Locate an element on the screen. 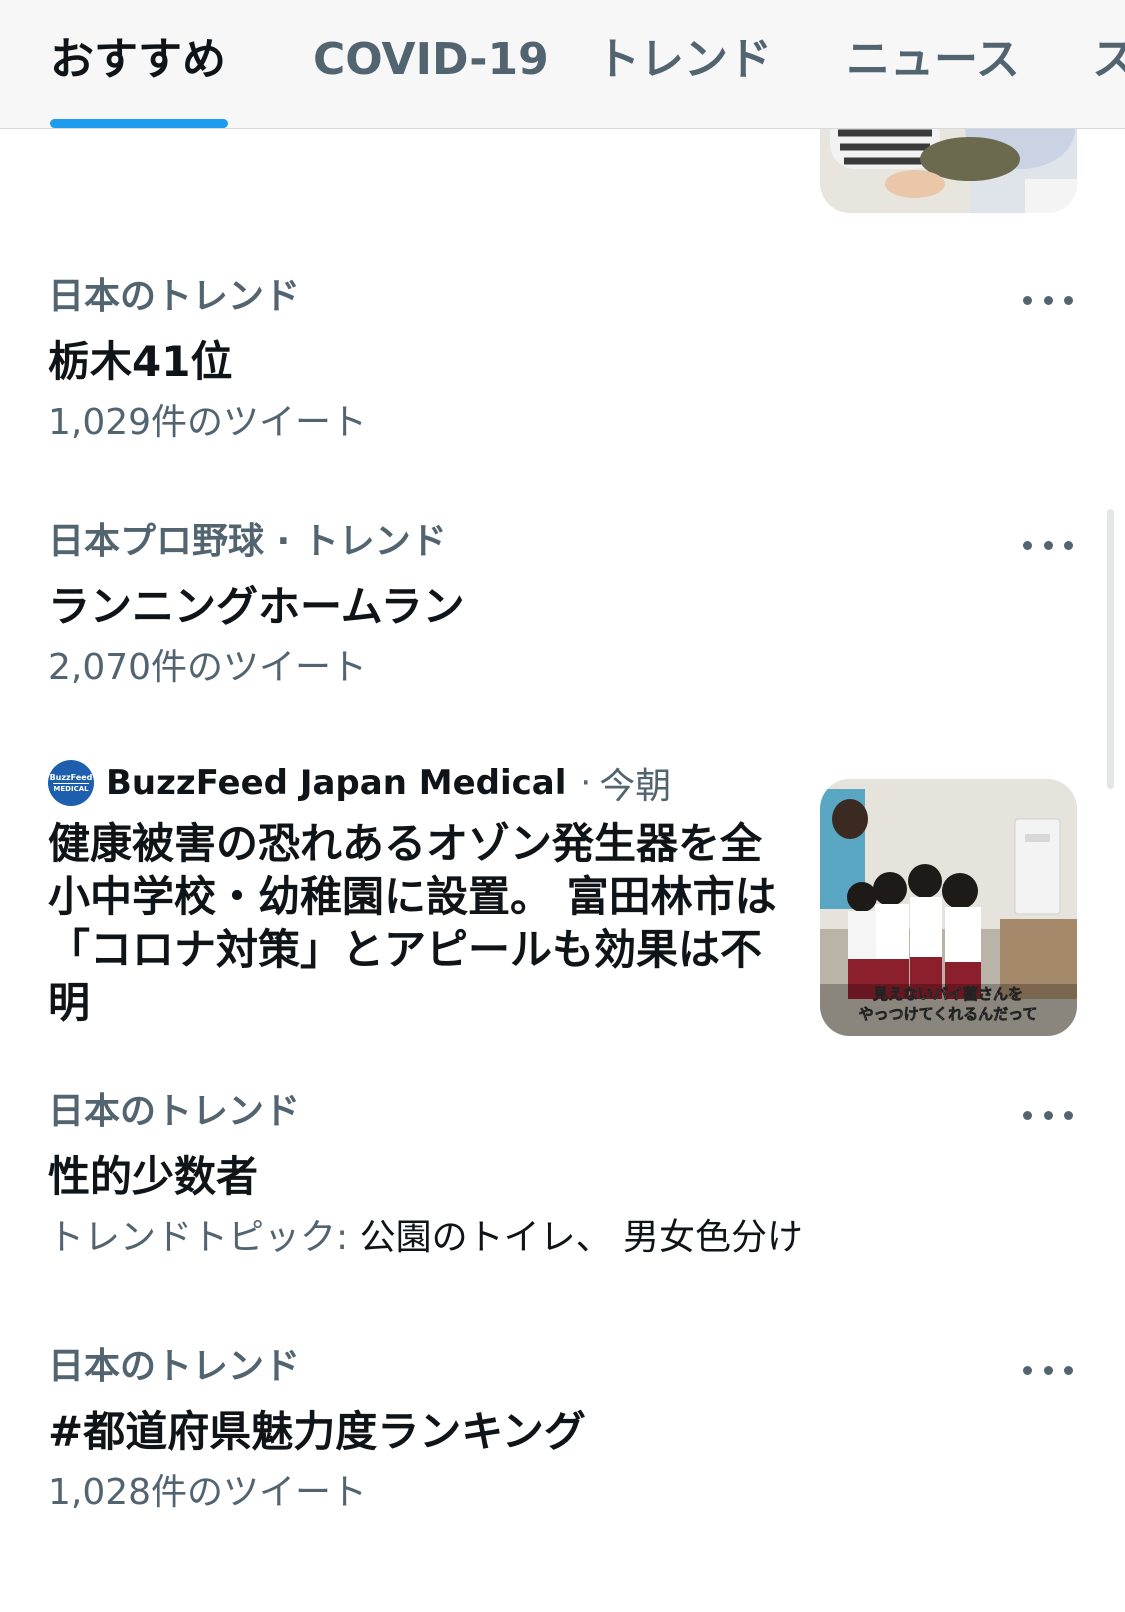  active-tab-indicator is located at coordinates (139, 123).